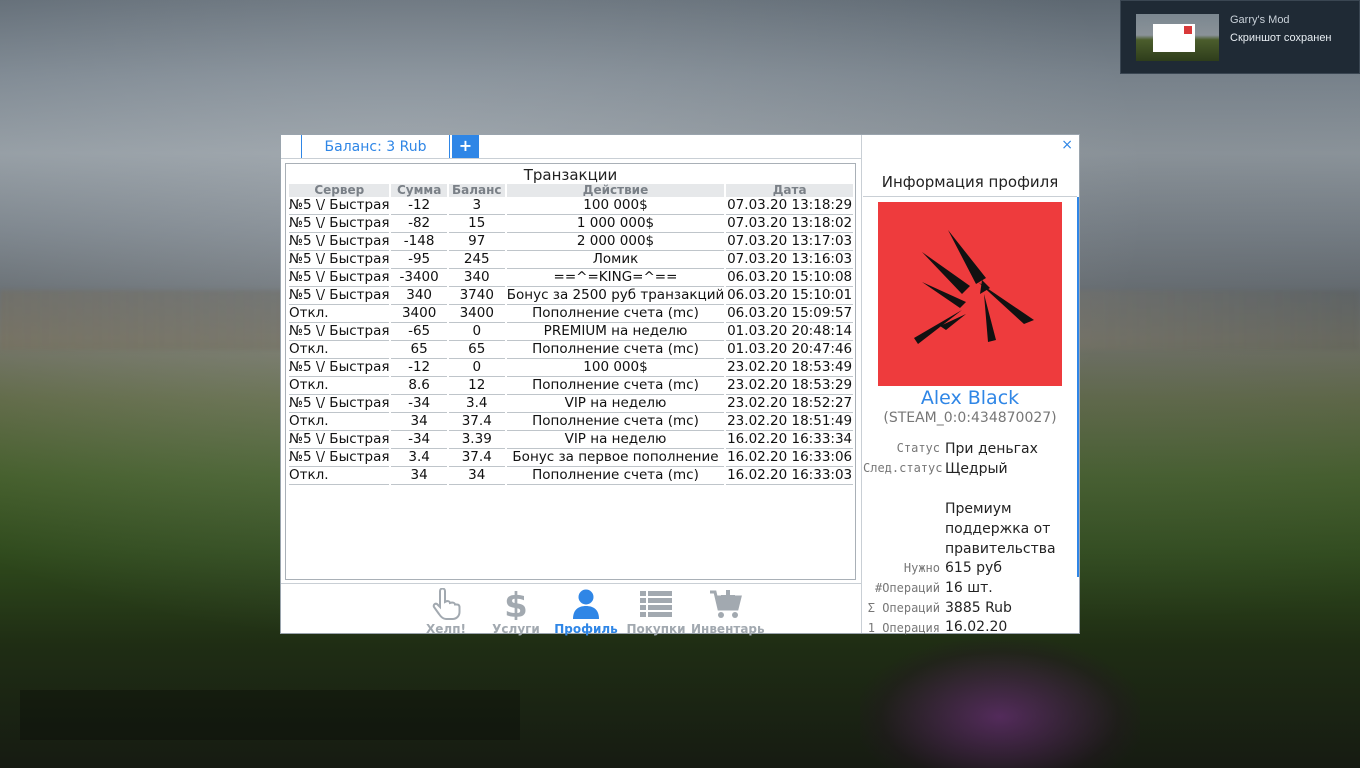 Image resolution: width=1360 pixels, height=768 pixels. What do you see at coordinates (1000, 529) in the screenshot?
I see `next-status-description: Премиум поддержка от правительства` at bounding box center [1000, 529].